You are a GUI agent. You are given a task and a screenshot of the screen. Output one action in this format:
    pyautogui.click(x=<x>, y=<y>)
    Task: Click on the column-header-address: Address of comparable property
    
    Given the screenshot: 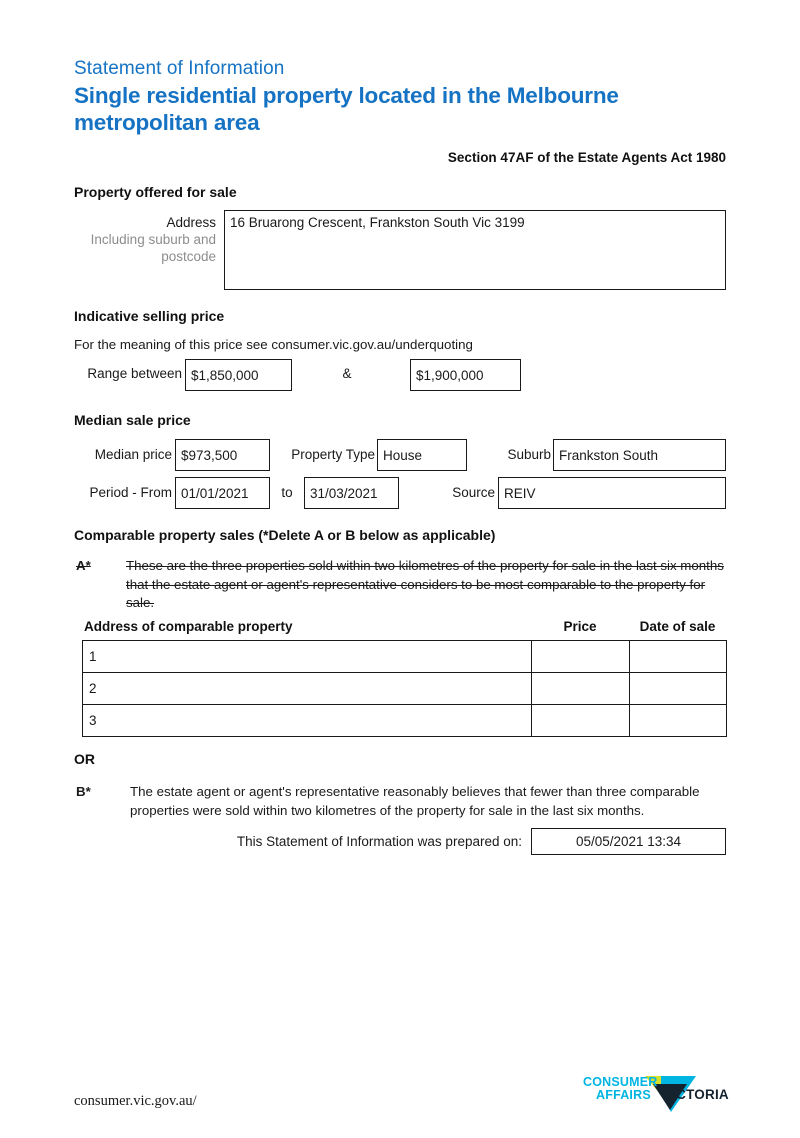 What is the action you would take?
    pyautogui.click(x=188, y=626)
    